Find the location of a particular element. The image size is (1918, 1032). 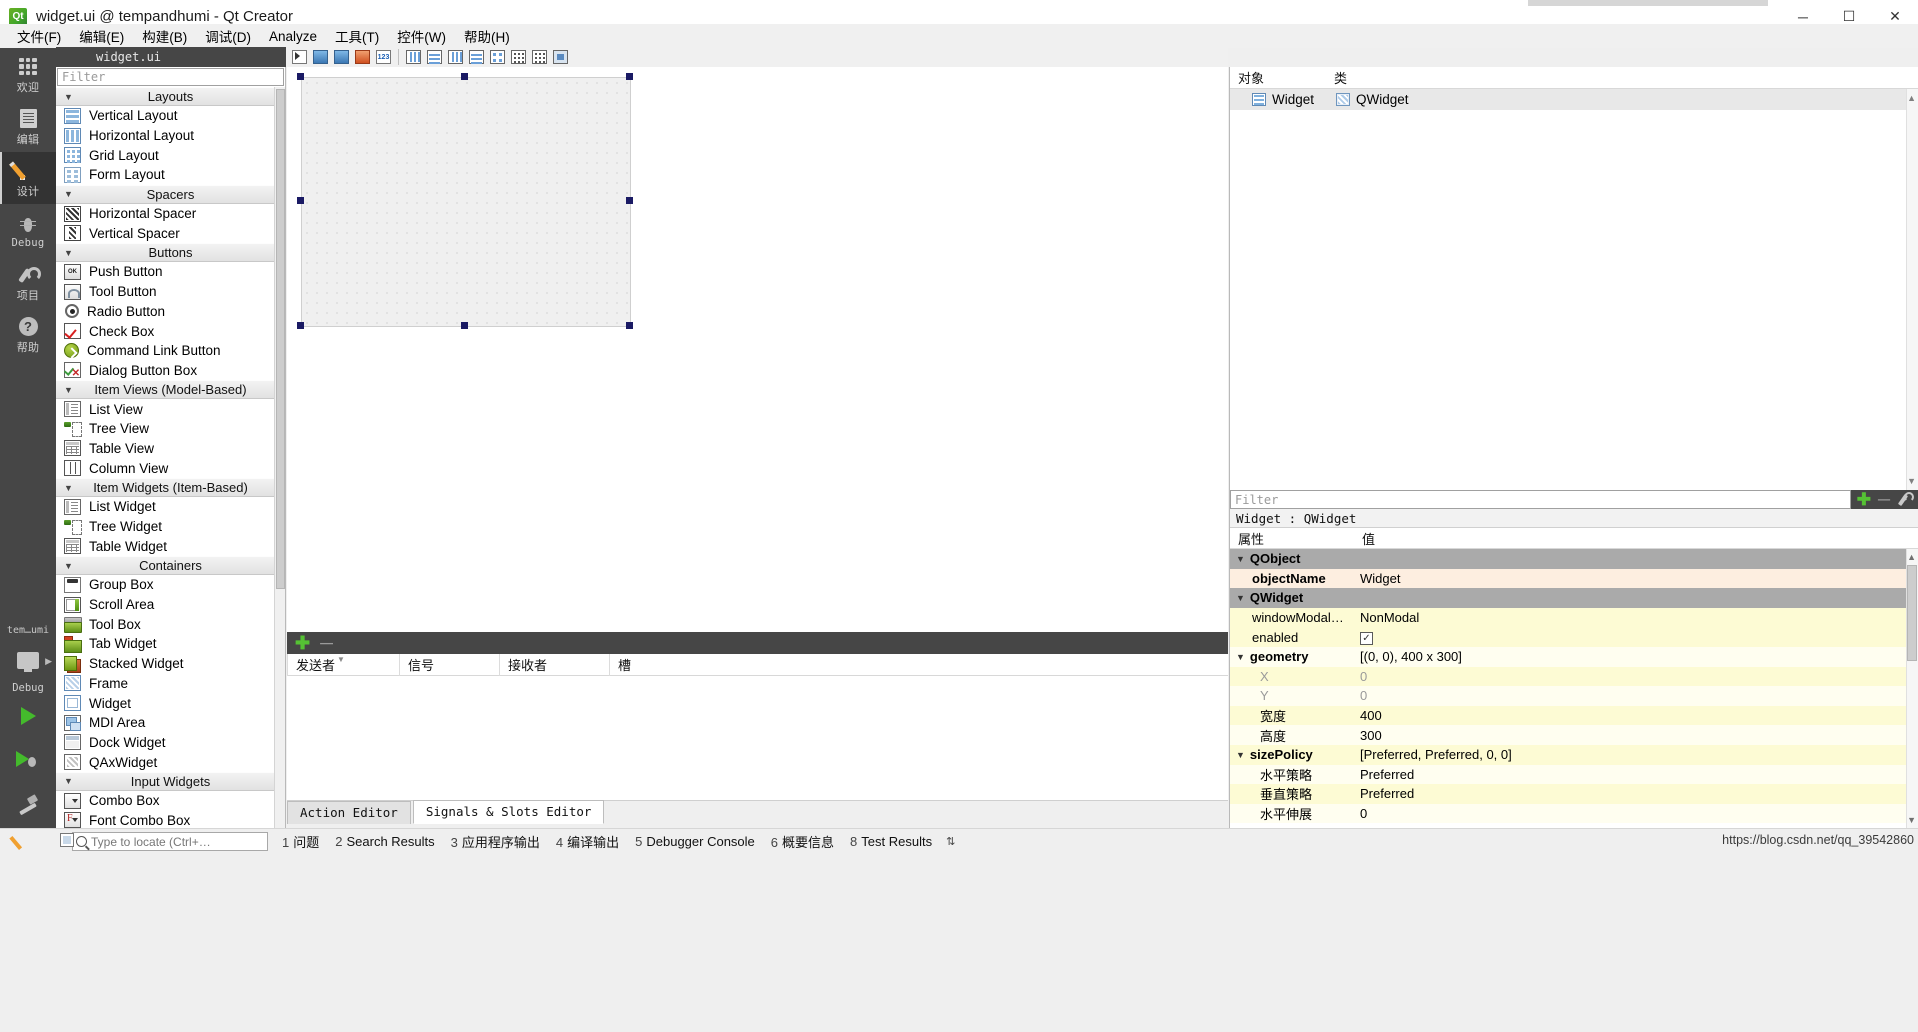

widget-category-item-widgets: ▼ Item Widgets (Item-Based) is located at coordinates (170, 487).